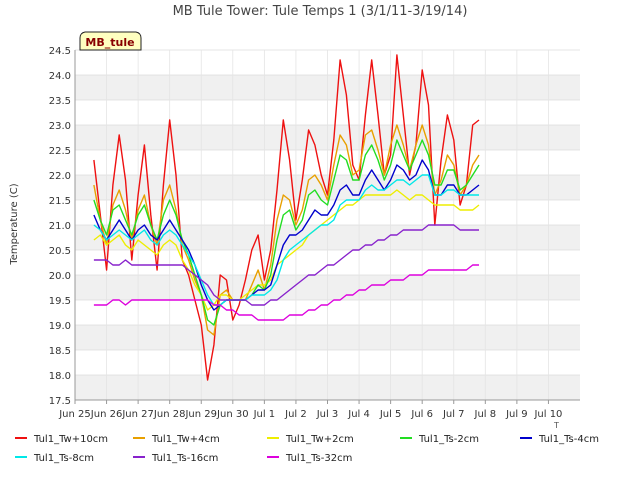  What do you see at coordinates (60, 151) in the screenshot?
I see `y-tick-label: 22.5` at bounding box center [60, 151].